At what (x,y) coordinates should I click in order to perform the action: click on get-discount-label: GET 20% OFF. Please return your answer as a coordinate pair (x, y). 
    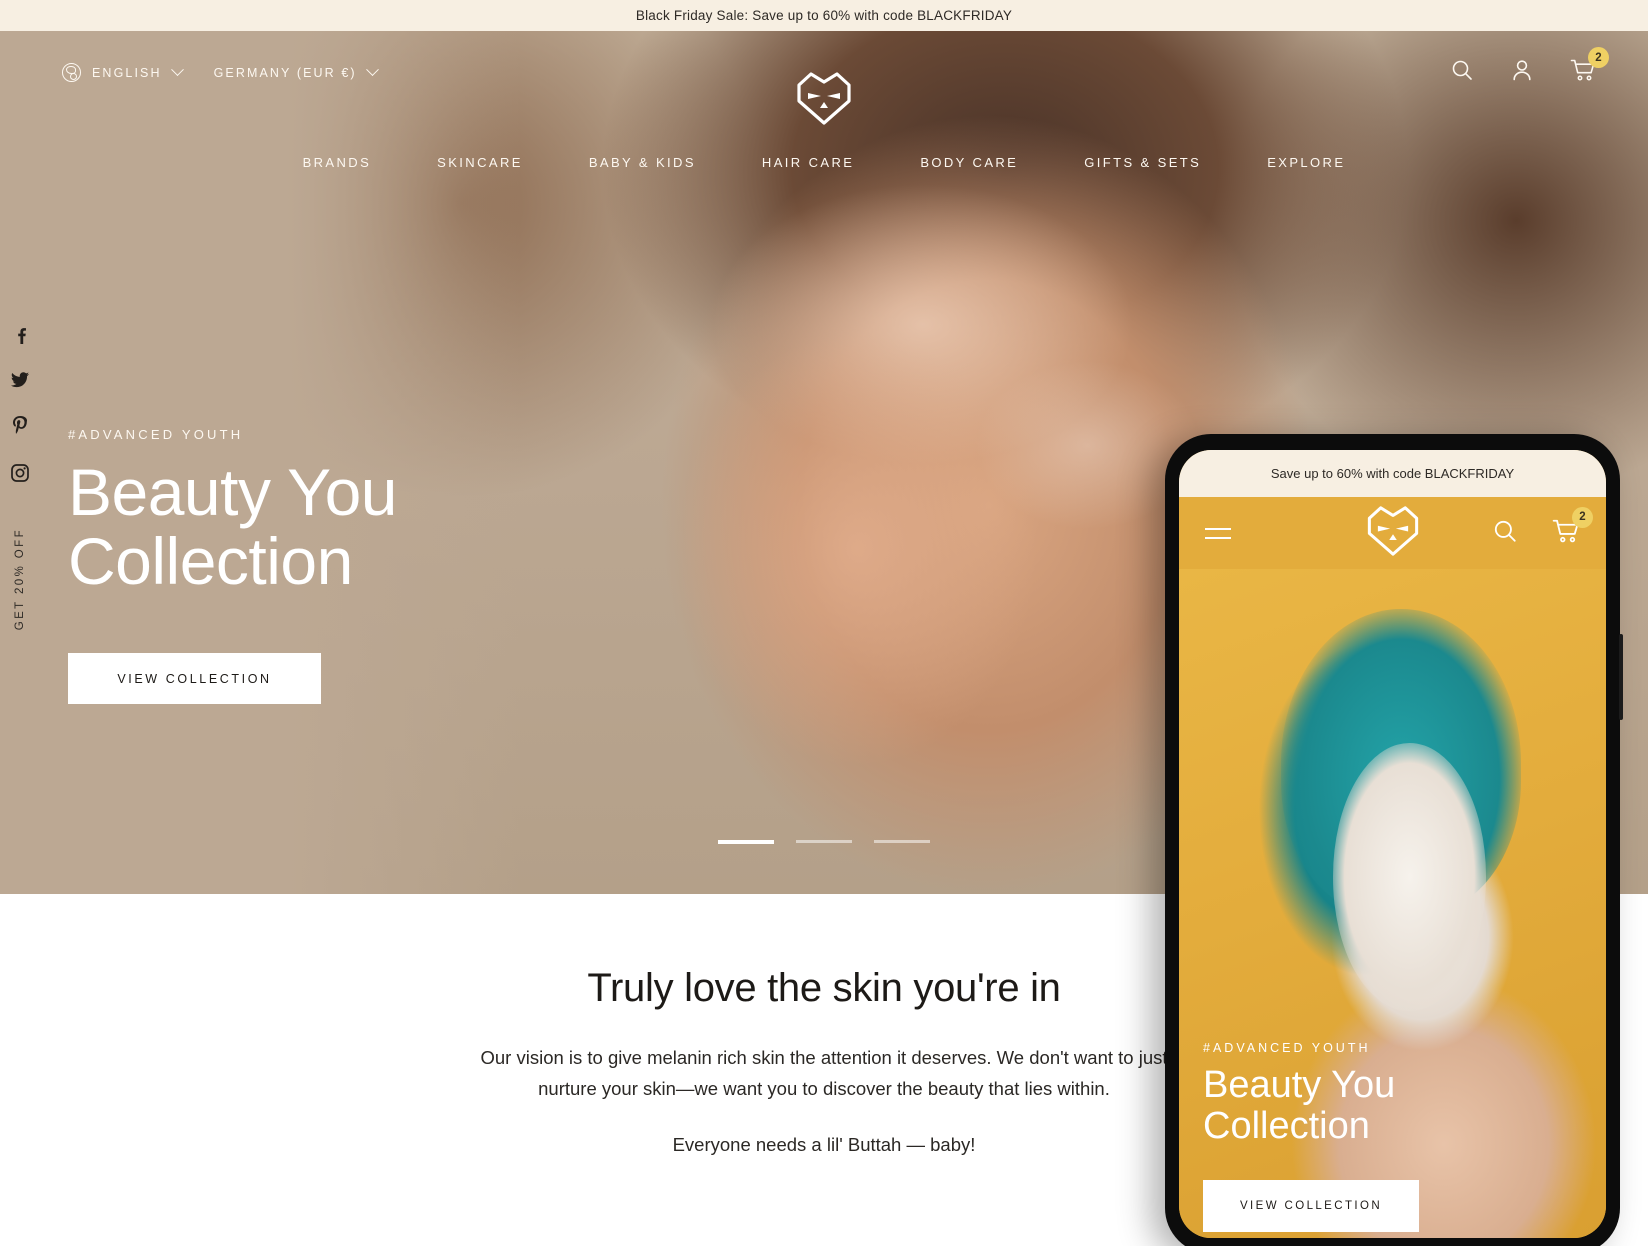
    Looking at the image, I should click on (20, 579).